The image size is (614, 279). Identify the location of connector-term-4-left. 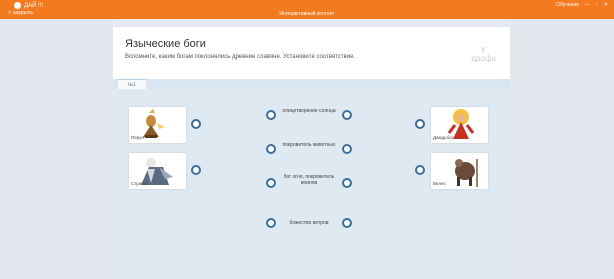
(271, 223).